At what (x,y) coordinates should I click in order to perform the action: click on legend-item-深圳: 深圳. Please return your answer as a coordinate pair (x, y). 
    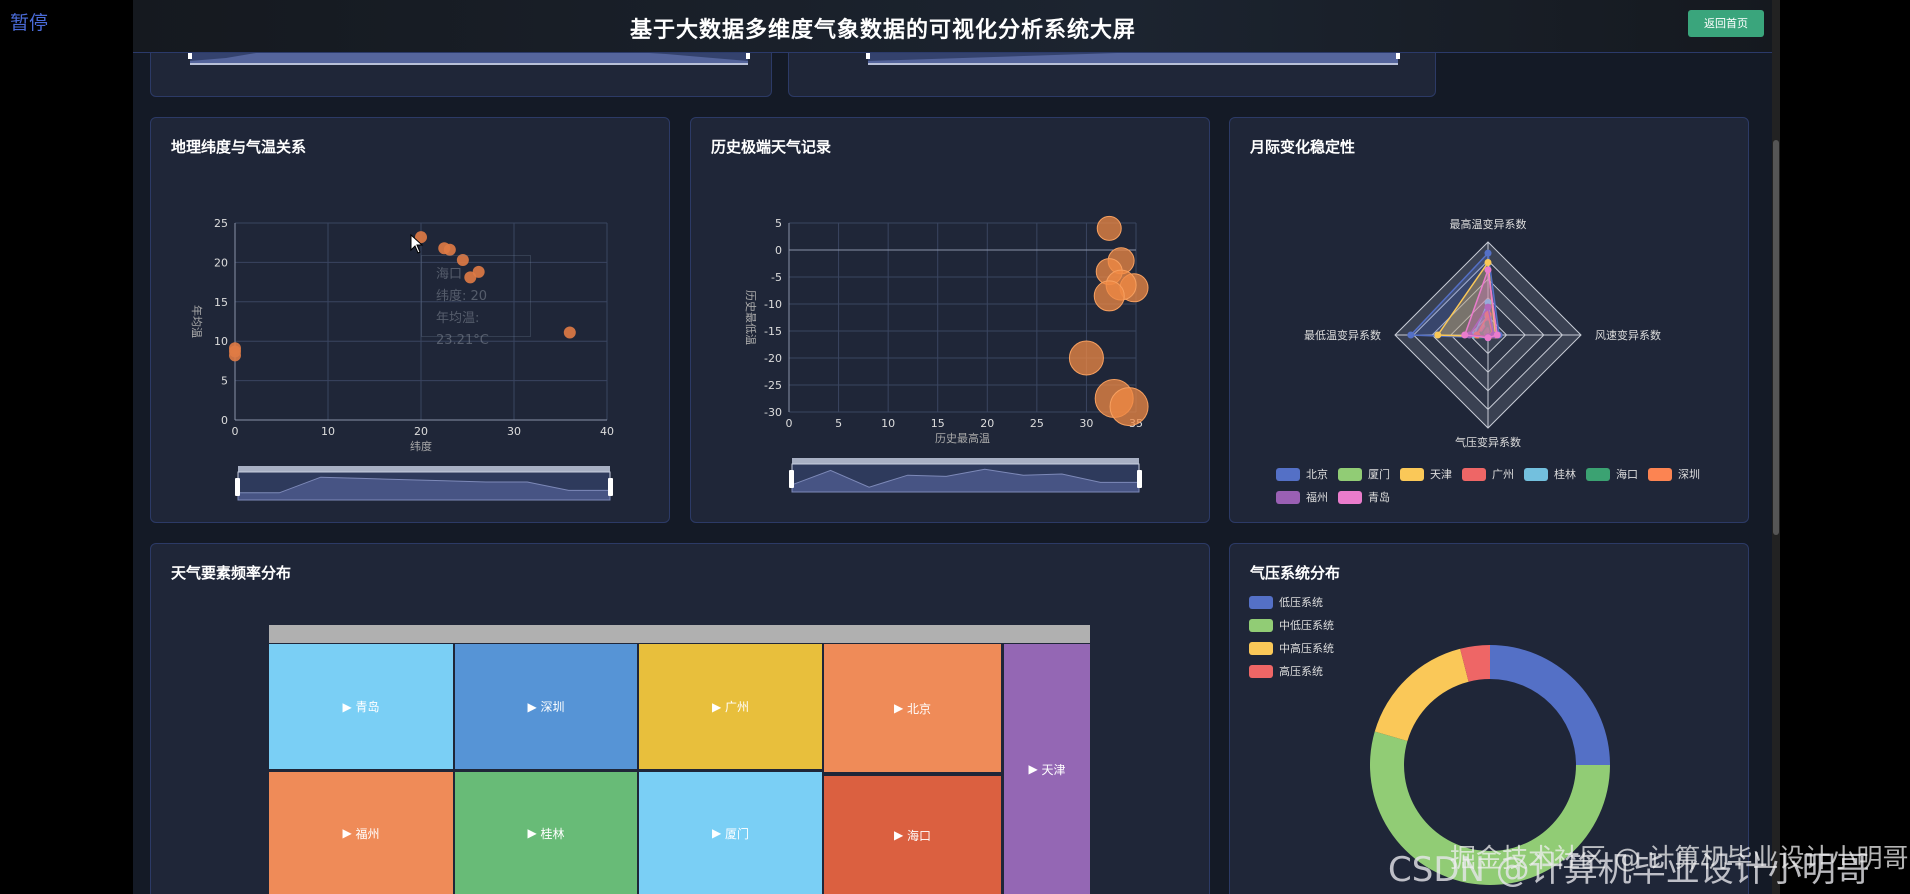
    Looking at the image, I should click on (1674, 474).